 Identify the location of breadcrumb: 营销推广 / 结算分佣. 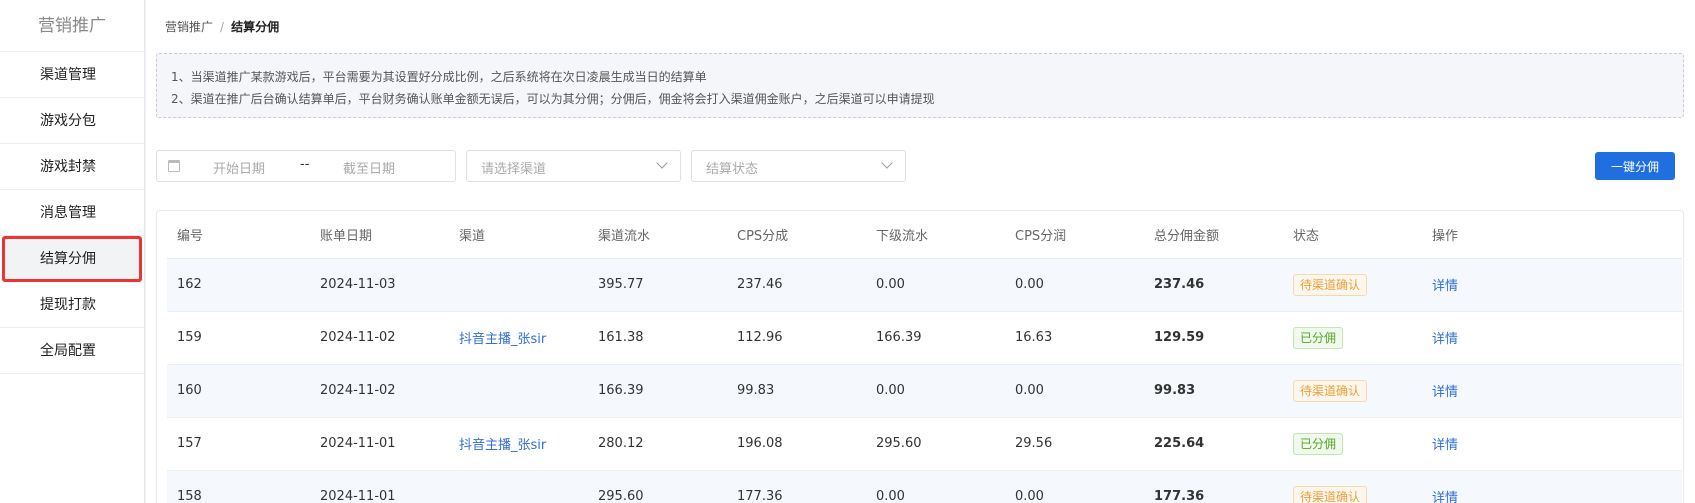
(222, 26).